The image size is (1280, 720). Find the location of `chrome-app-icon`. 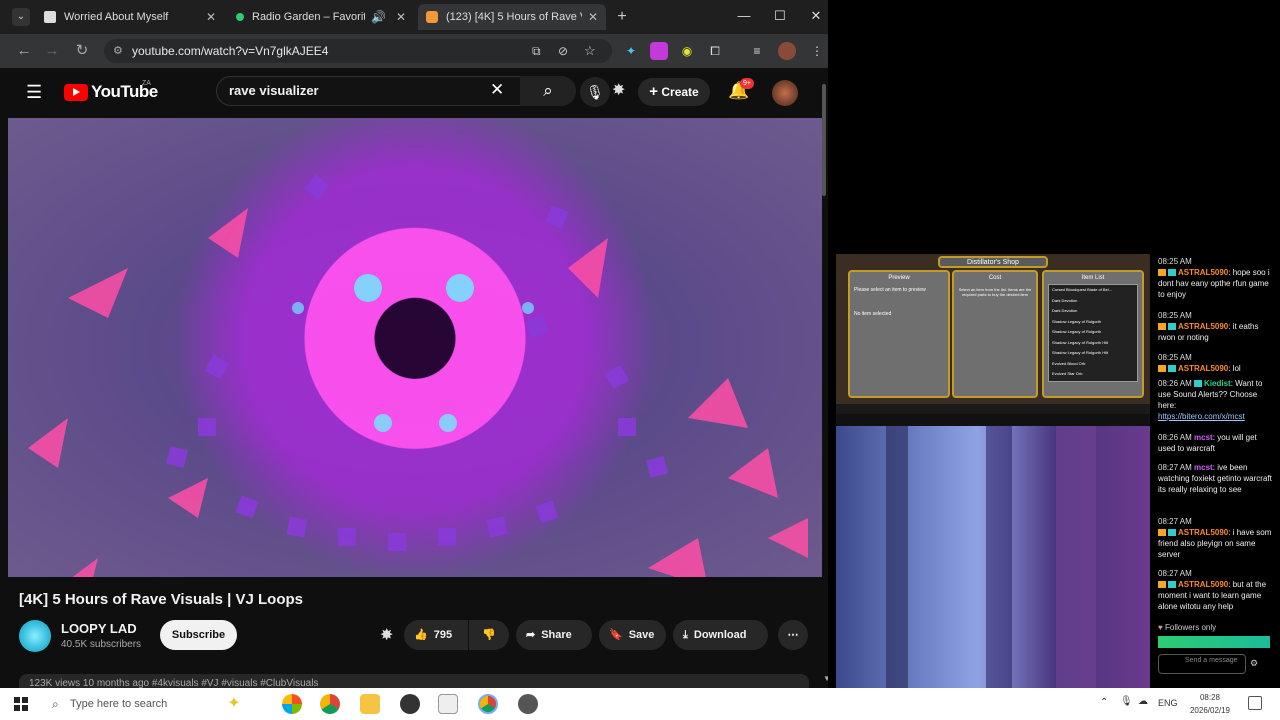

chrome-app-icon is located at coordinates (330, 704).